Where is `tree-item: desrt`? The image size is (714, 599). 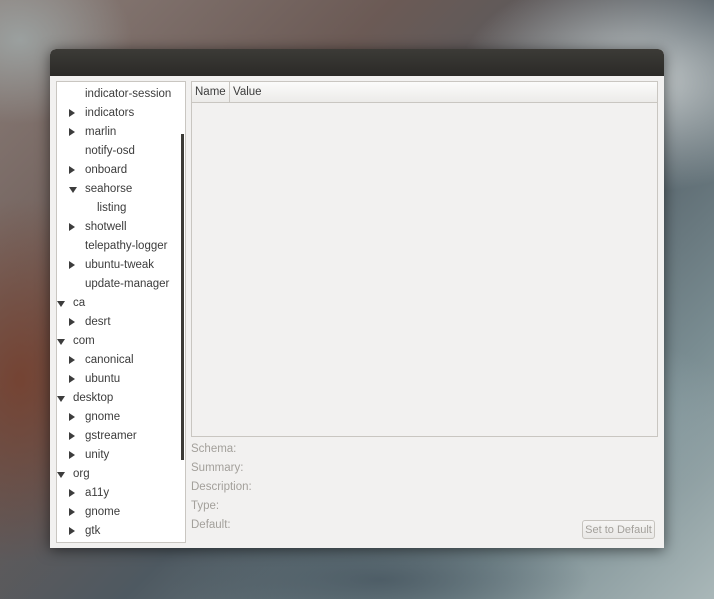 tree-item: desrt is located at coordinates (119, 322).